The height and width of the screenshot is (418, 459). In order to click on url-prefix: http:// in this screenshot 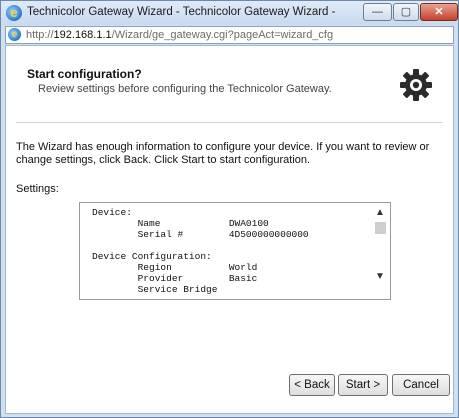, I will do `click(40, 35)`.